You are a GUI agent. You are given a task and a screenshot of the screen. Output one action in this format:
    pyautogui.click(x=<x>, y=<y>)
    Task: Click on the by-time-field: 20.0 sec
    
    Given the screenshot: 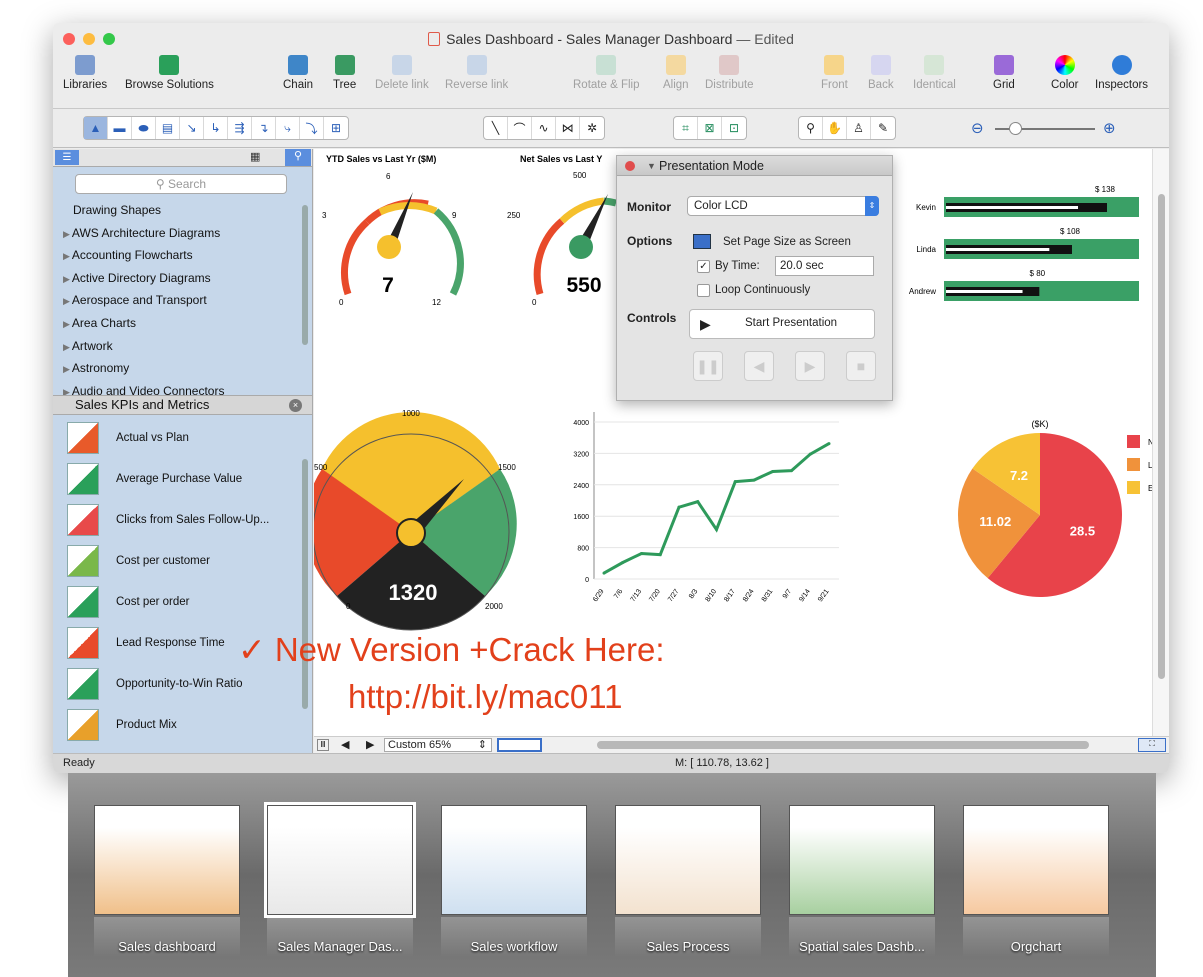 What is the action you would take?
    pyautogui.click(x=824, y=266)
    